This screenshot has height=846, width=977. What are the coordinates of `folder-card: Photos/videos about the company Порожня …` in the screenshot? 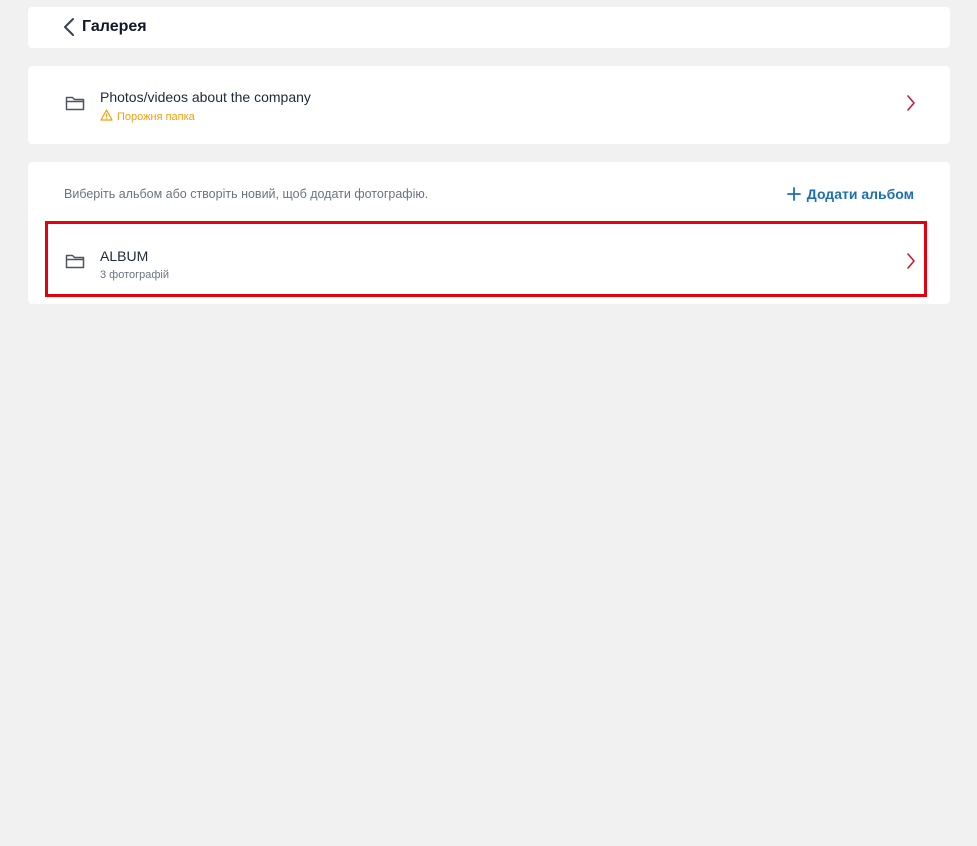 It's located at (489, 105).